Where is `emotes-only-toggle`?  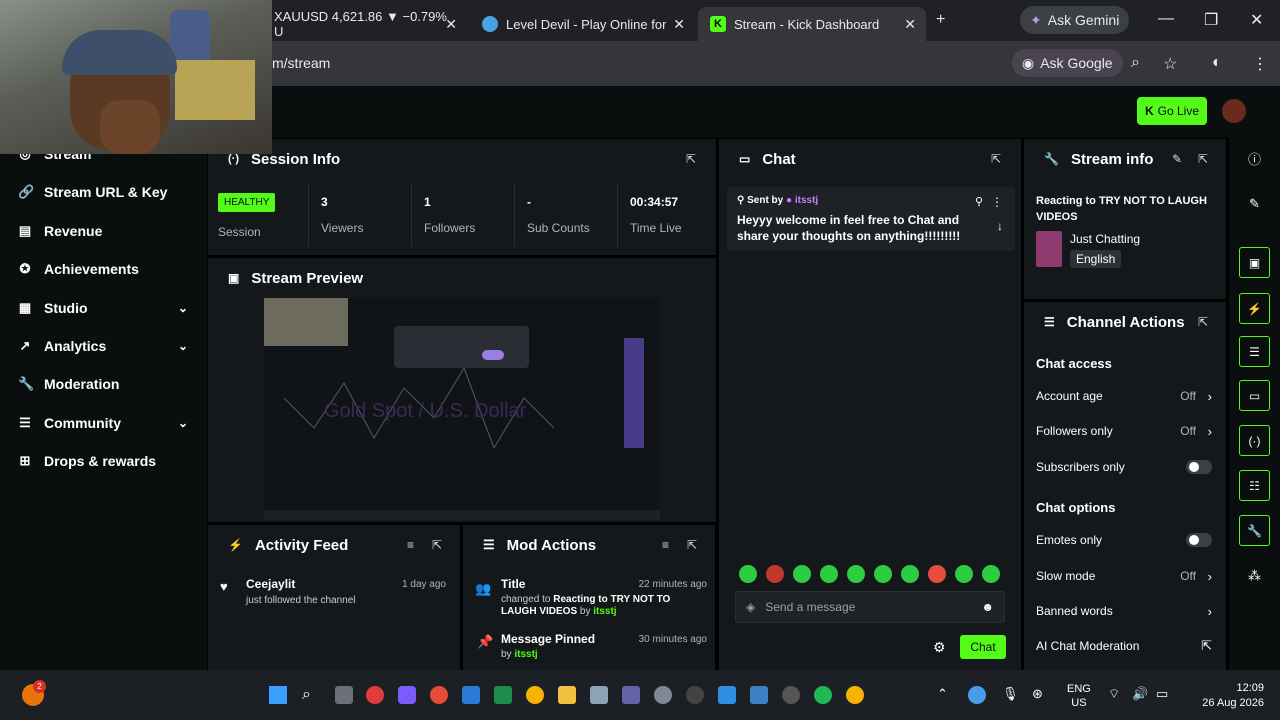 emotes-only-toggle is located at coordinates (1199, 540).